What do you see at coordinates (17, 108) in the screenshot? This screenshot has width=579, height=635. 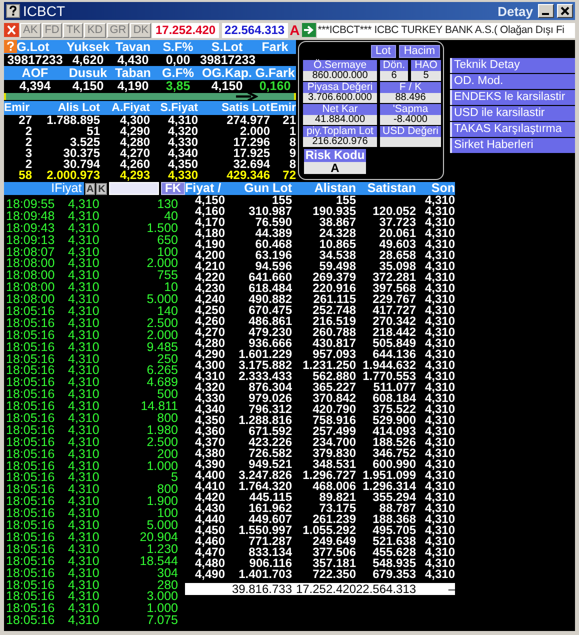 I see `column-header: Emir` at bounding box center [17, 108].